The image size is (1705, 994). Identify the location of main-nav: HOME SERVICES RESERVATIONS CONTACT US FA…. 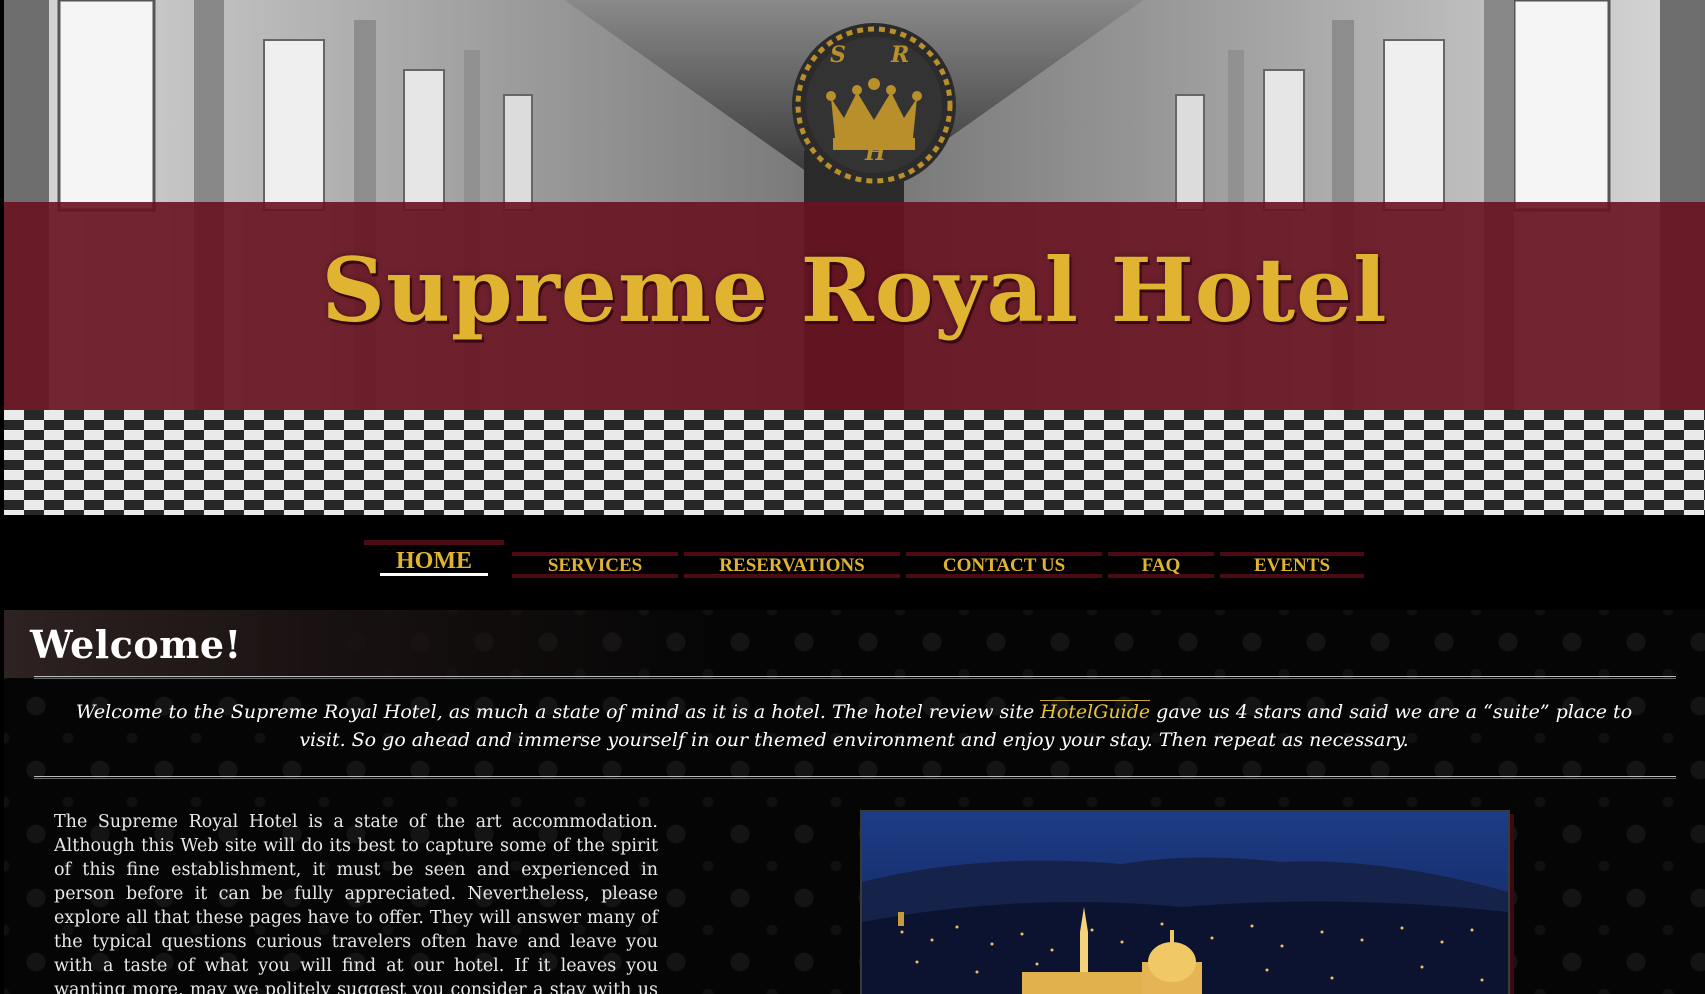
(864, 560).